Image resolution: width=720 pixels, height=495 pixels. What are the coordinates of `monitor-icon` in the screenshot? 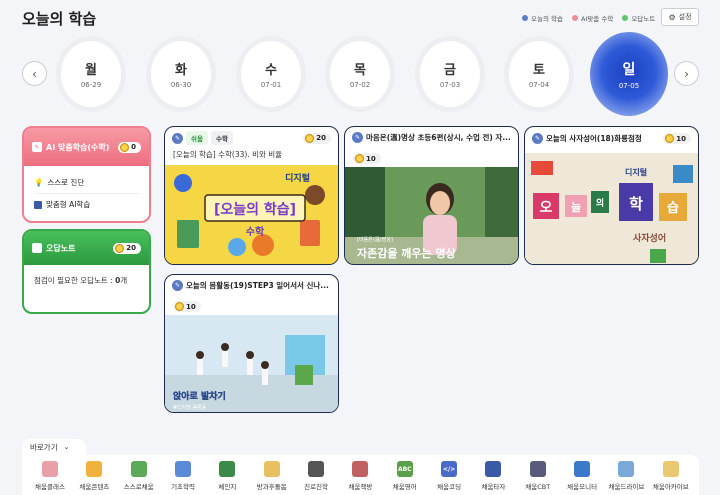 It's located at (183, 469).